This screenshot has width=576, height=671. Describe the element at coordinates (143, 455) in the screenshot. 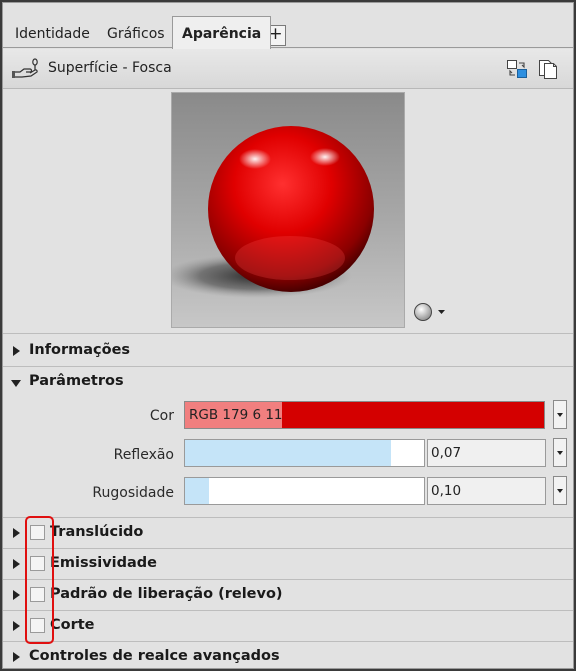

I see `reflexao-label: Reflexão` at that location.